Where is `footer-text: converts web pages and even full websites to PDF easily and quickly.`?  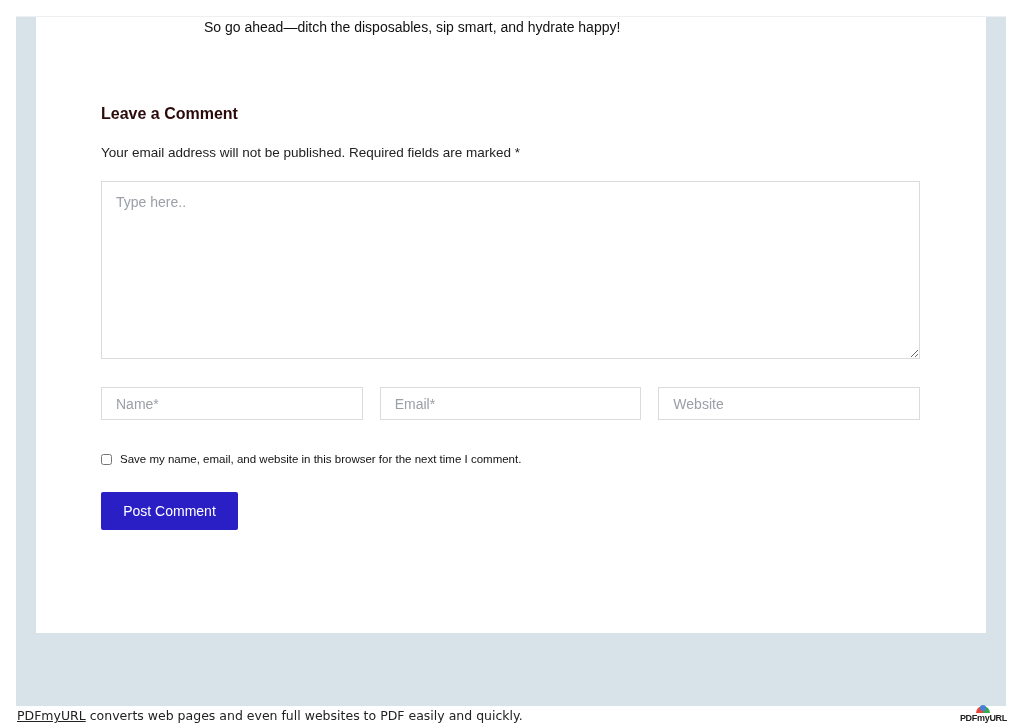
footer-text: converts web pages and even full websites to PDF easily and quickly. is located at coordinates (306, 715).